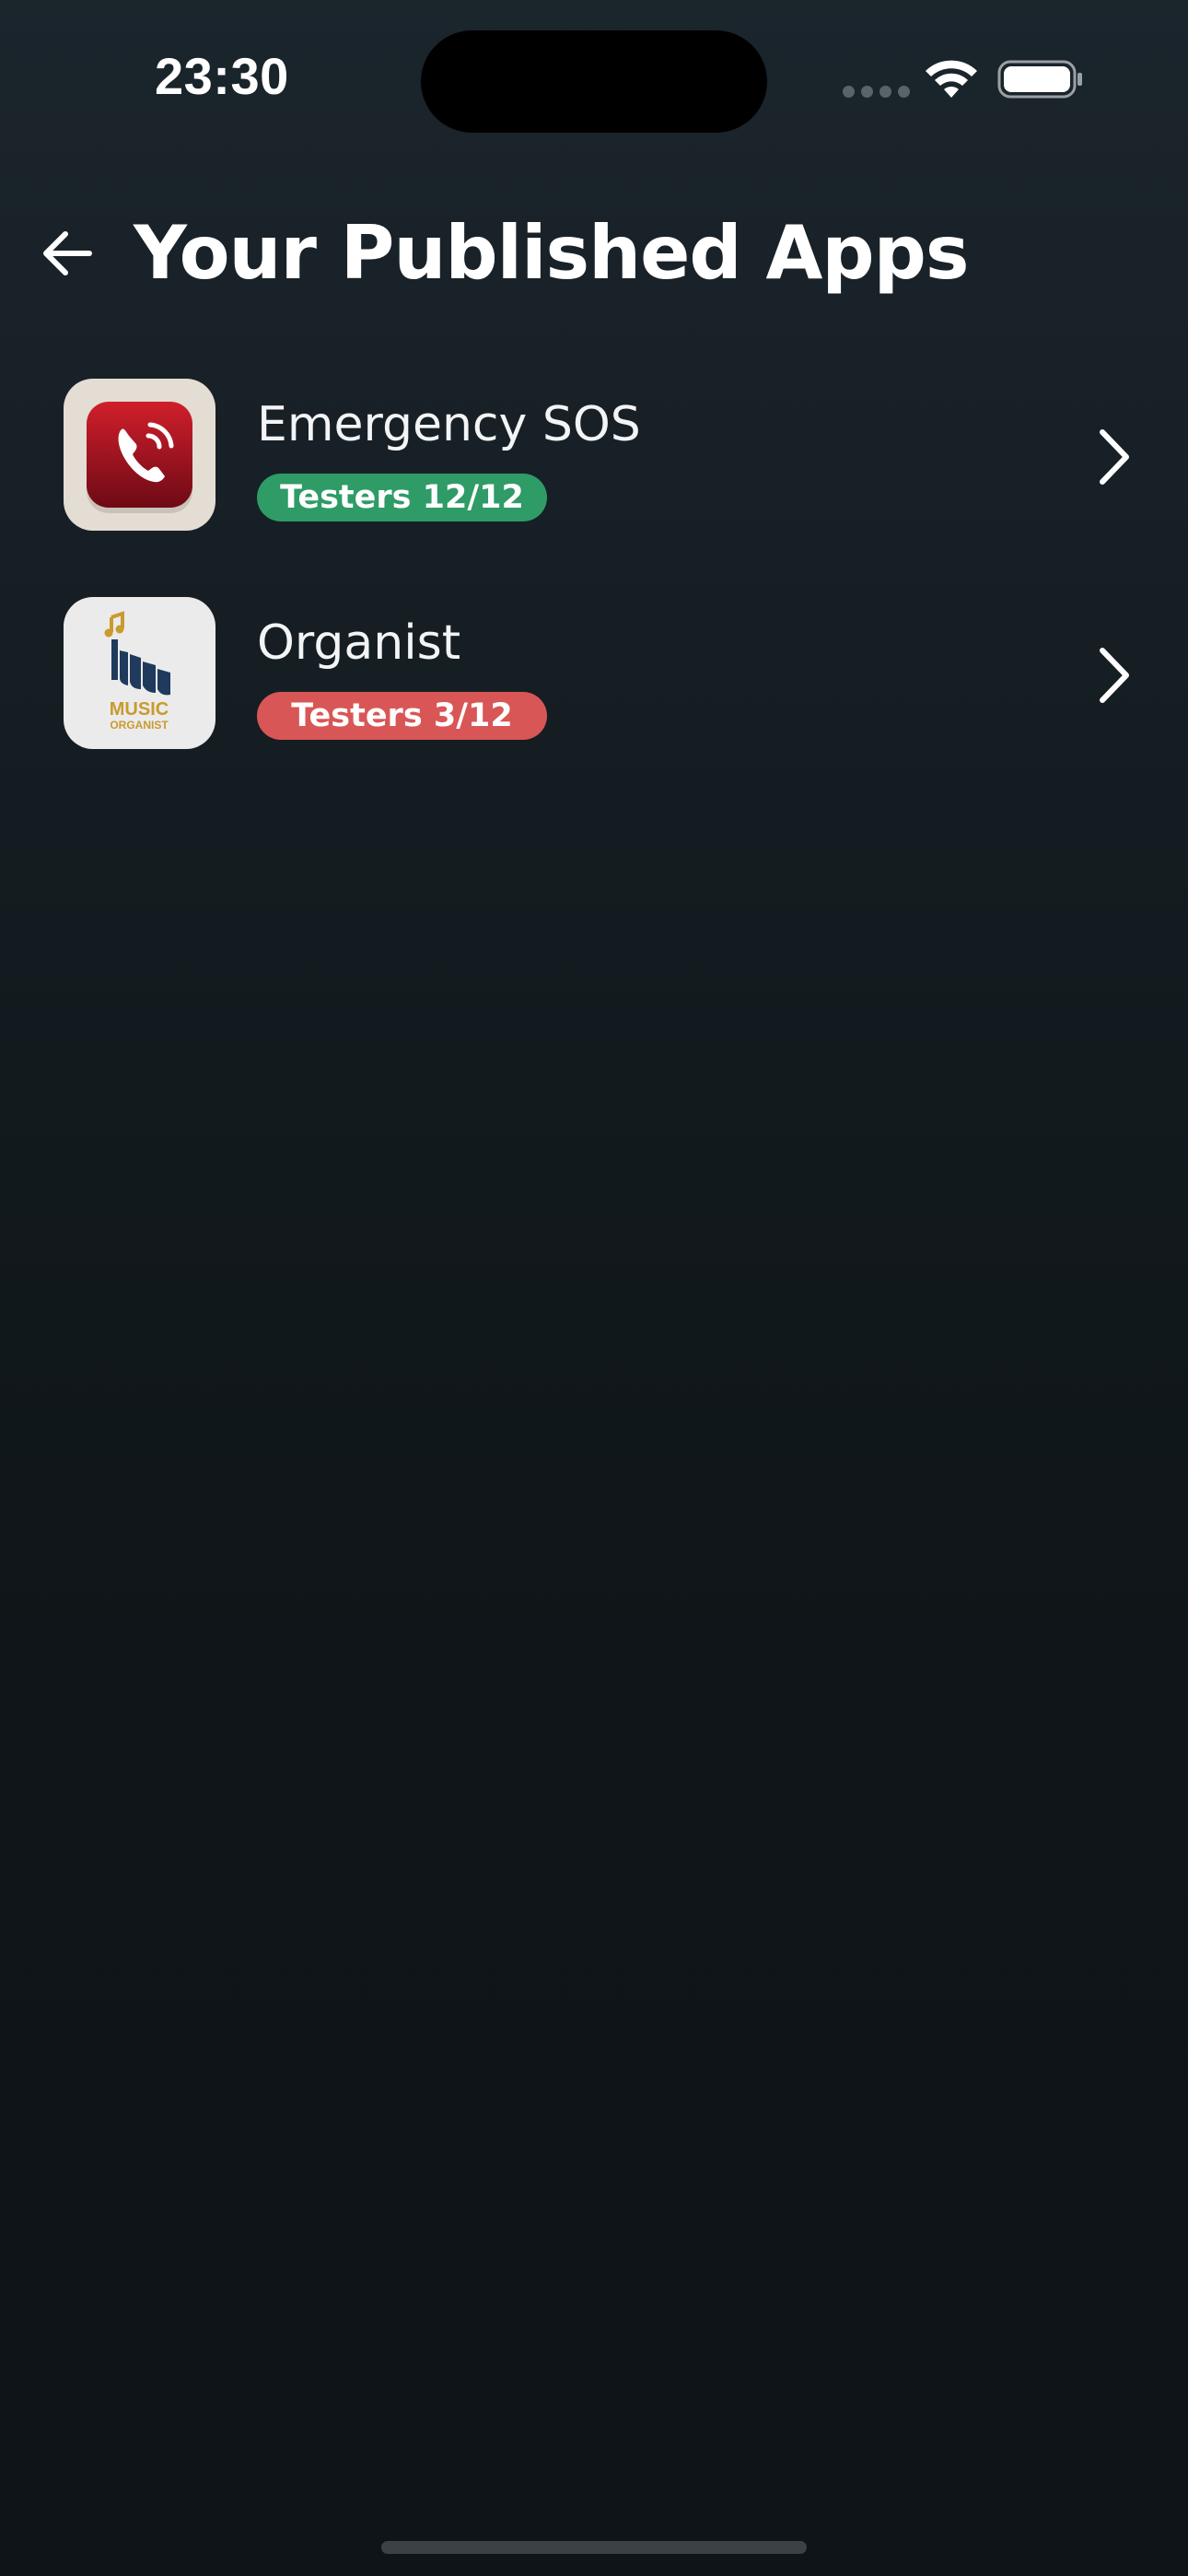 The width and height of the screenshot is (1188, 2576). I want to click on dynamic-island, so click(594, 81).